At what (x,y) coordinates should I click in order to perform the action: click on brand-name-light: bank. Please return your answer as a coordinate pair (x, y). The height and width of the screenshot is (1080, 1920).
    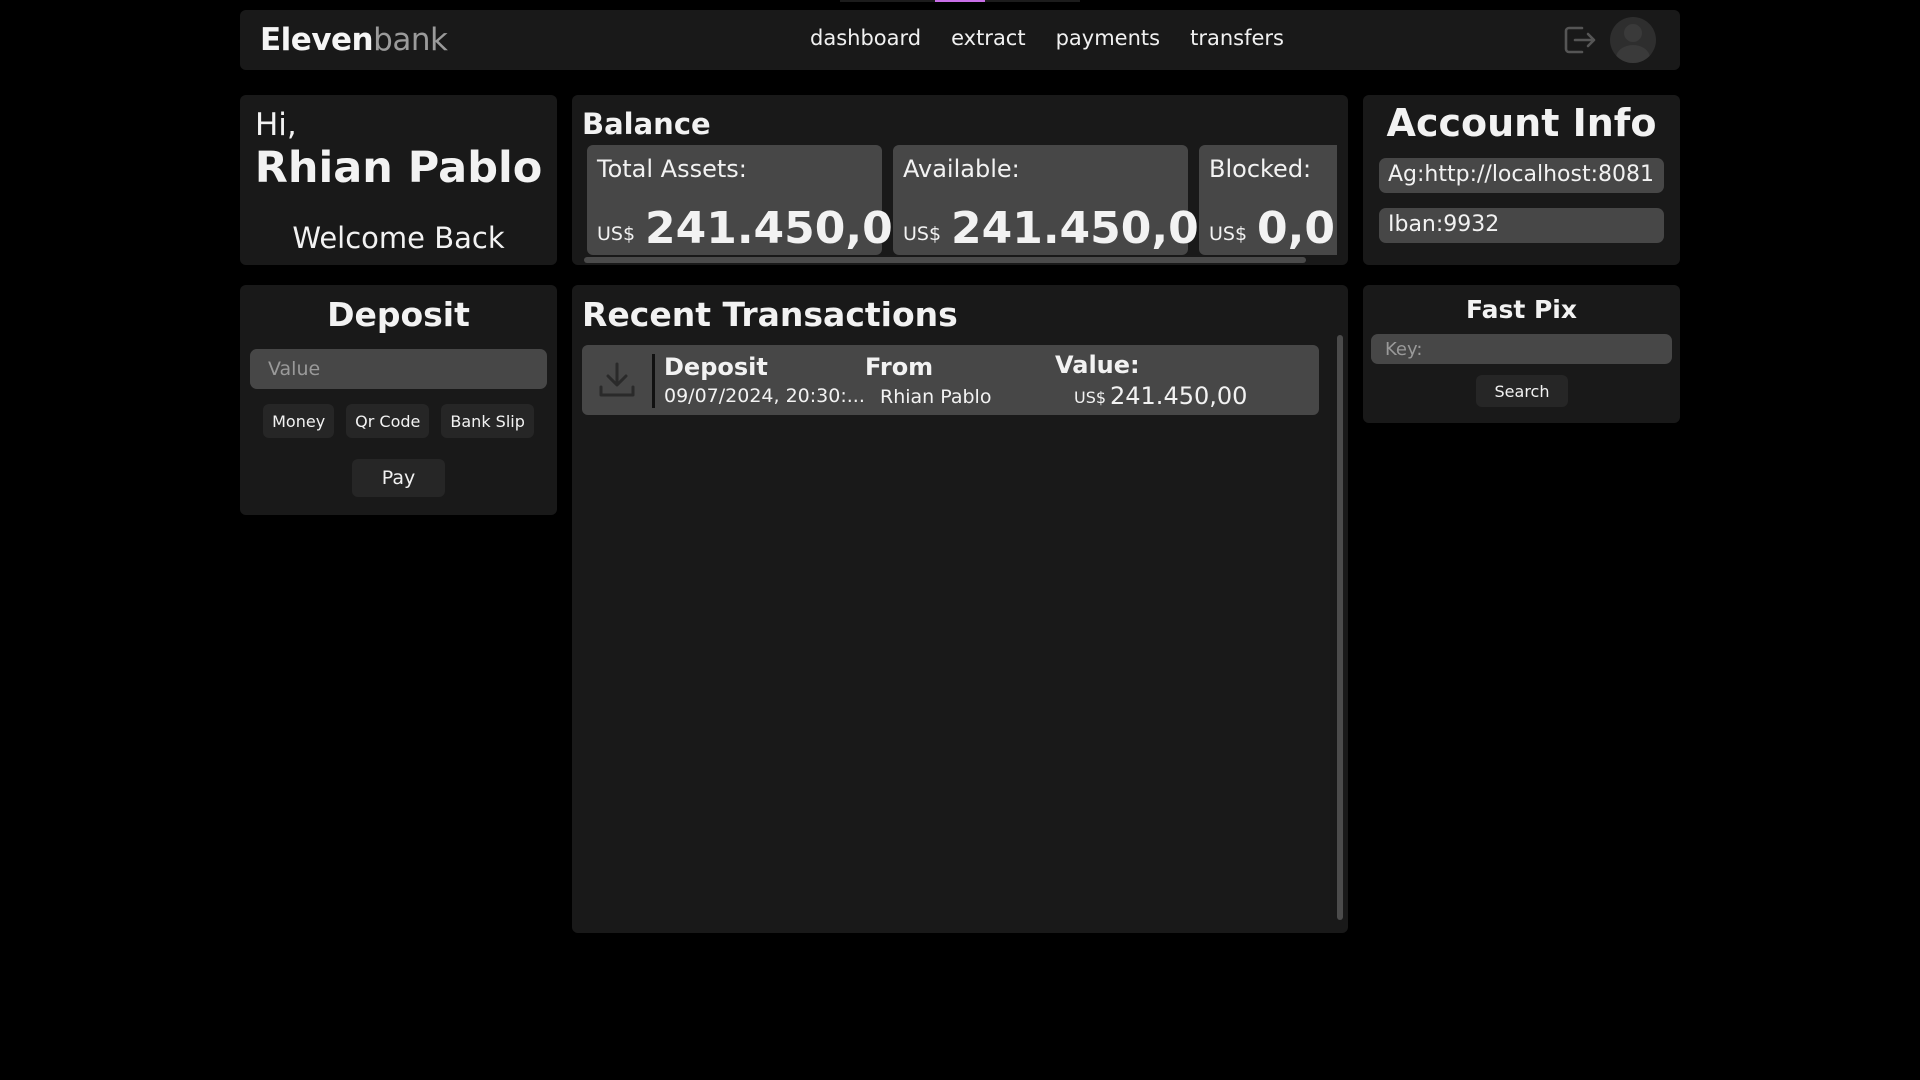
    Looking at the image, I should click on (410, 40).